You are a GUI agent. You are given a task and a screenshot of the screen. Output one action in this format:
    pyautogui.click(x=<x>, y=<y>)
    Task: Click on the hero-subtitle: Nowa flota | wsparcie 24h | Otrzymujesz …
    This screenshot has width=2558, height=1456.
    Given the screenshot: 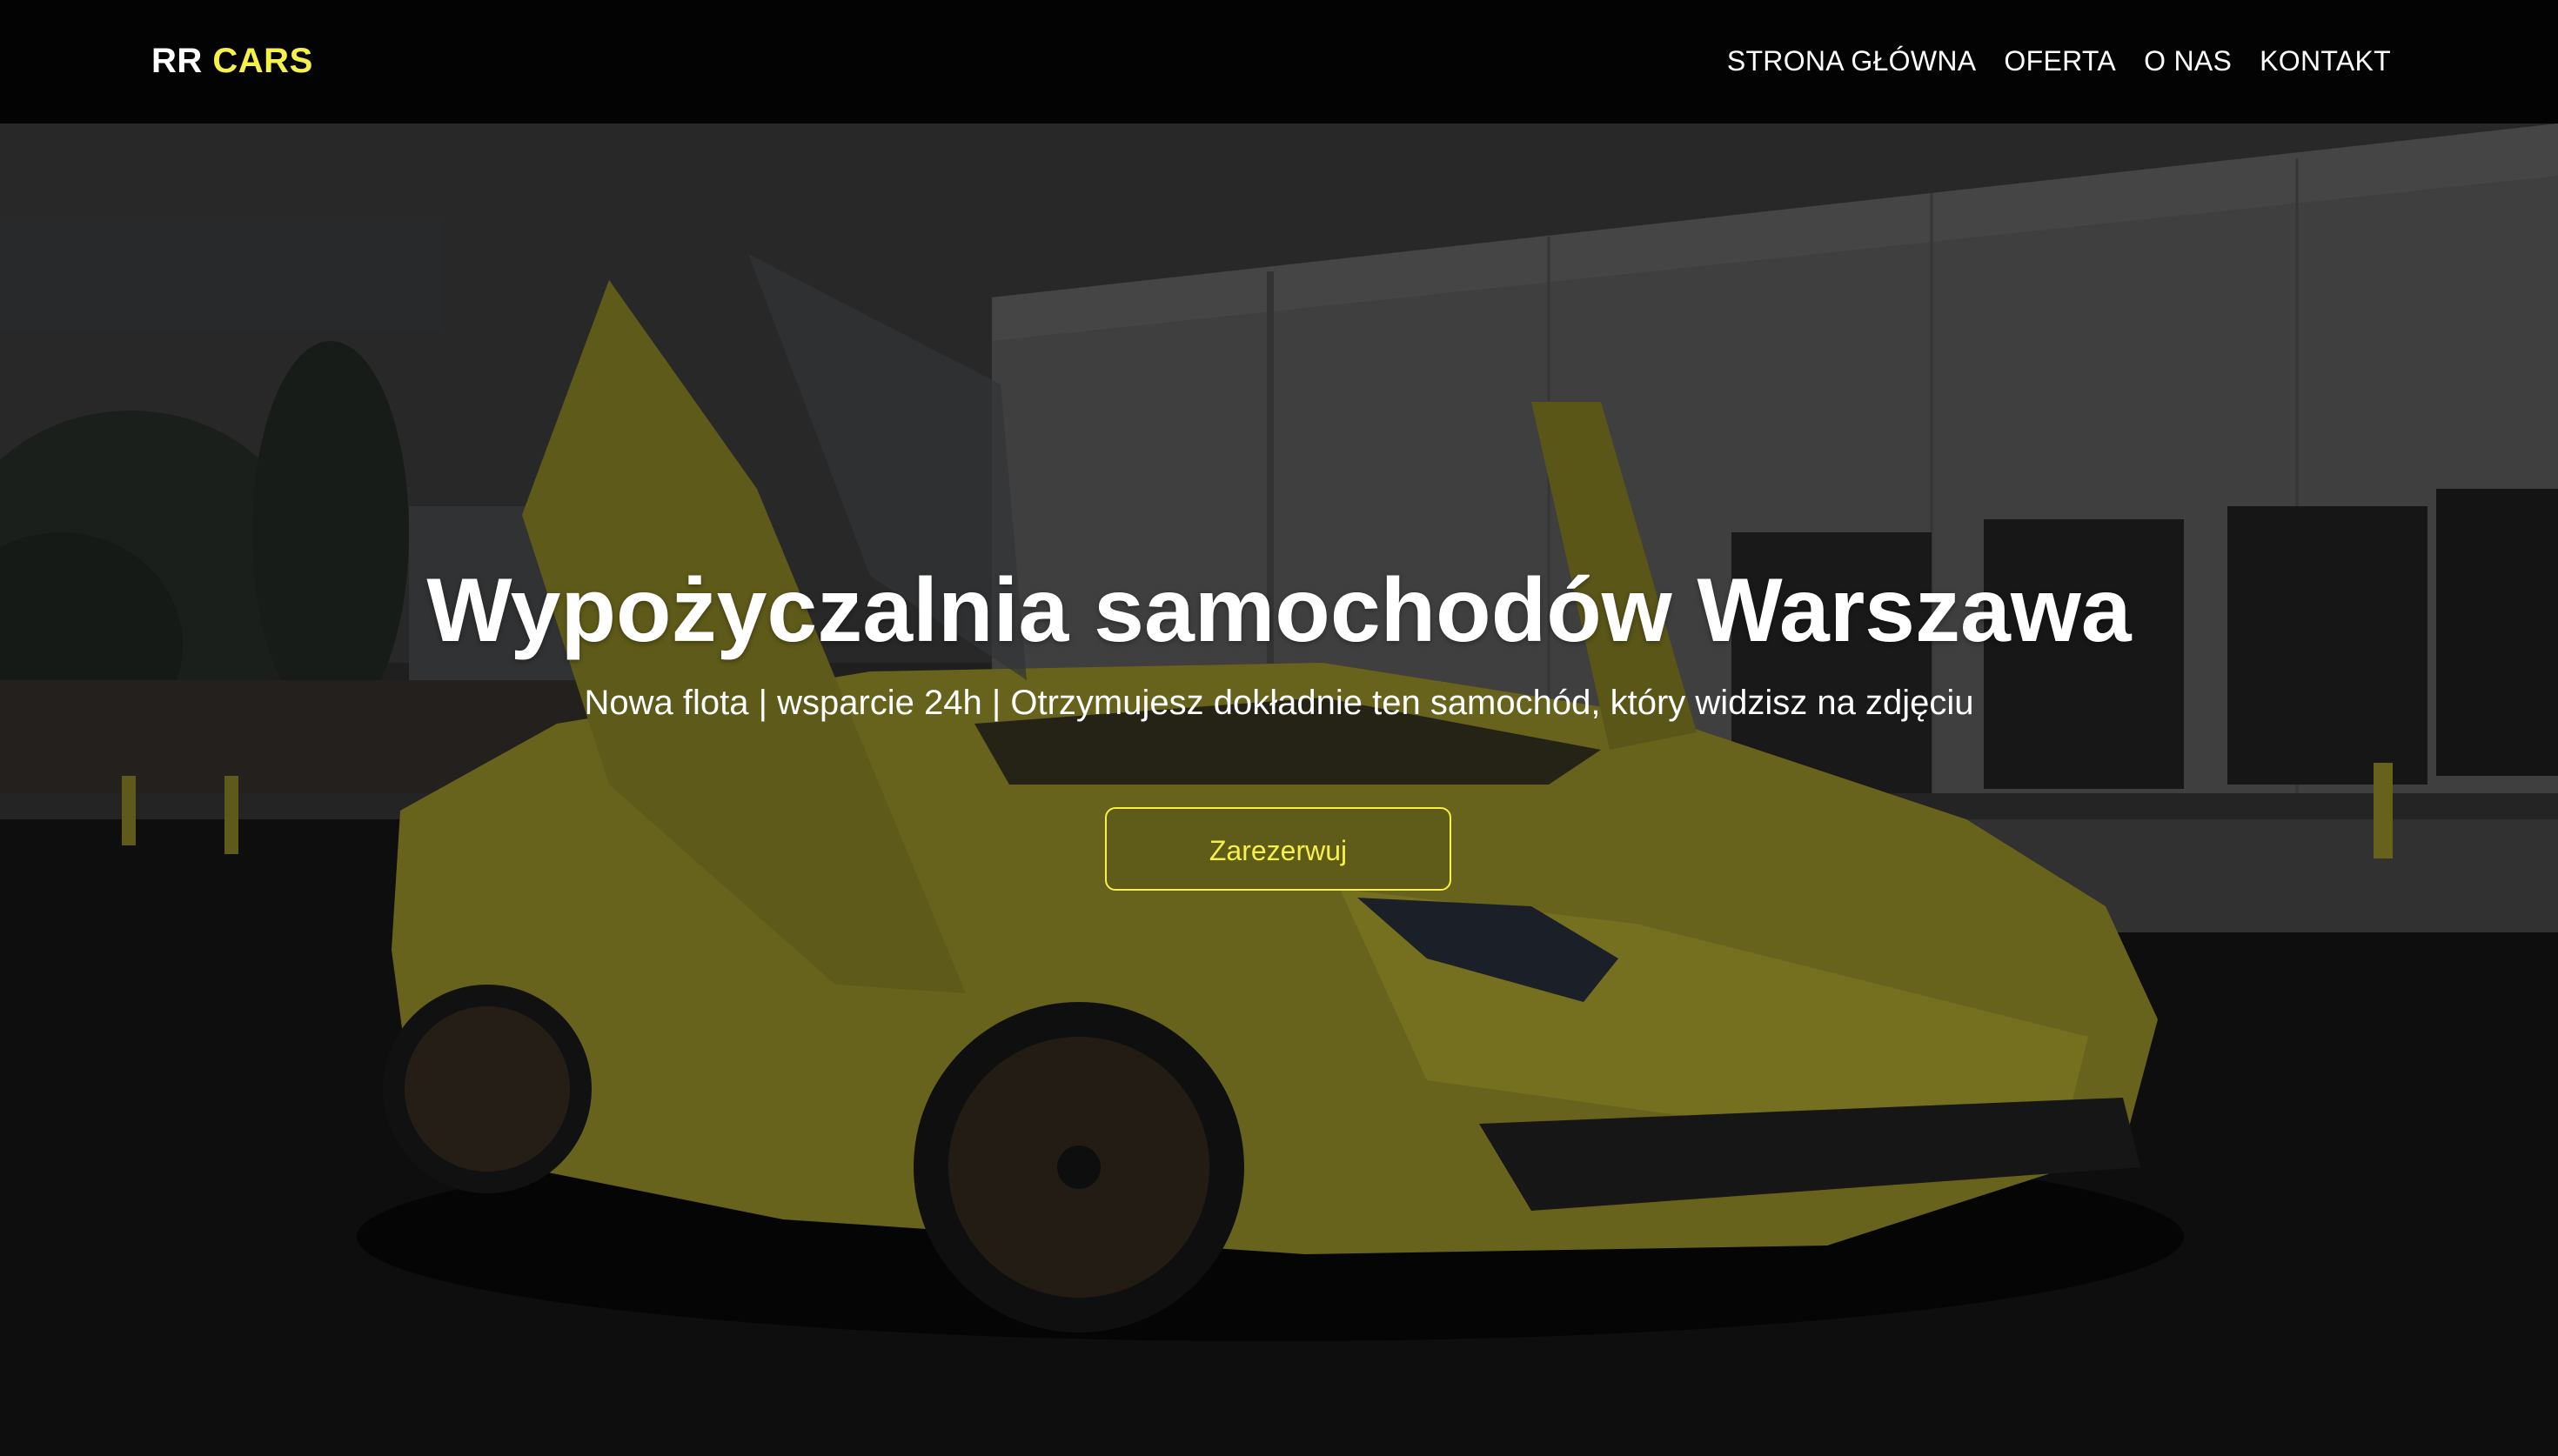 What is the action you would take?
    pyautogui.click(x=1279, y=703)
    